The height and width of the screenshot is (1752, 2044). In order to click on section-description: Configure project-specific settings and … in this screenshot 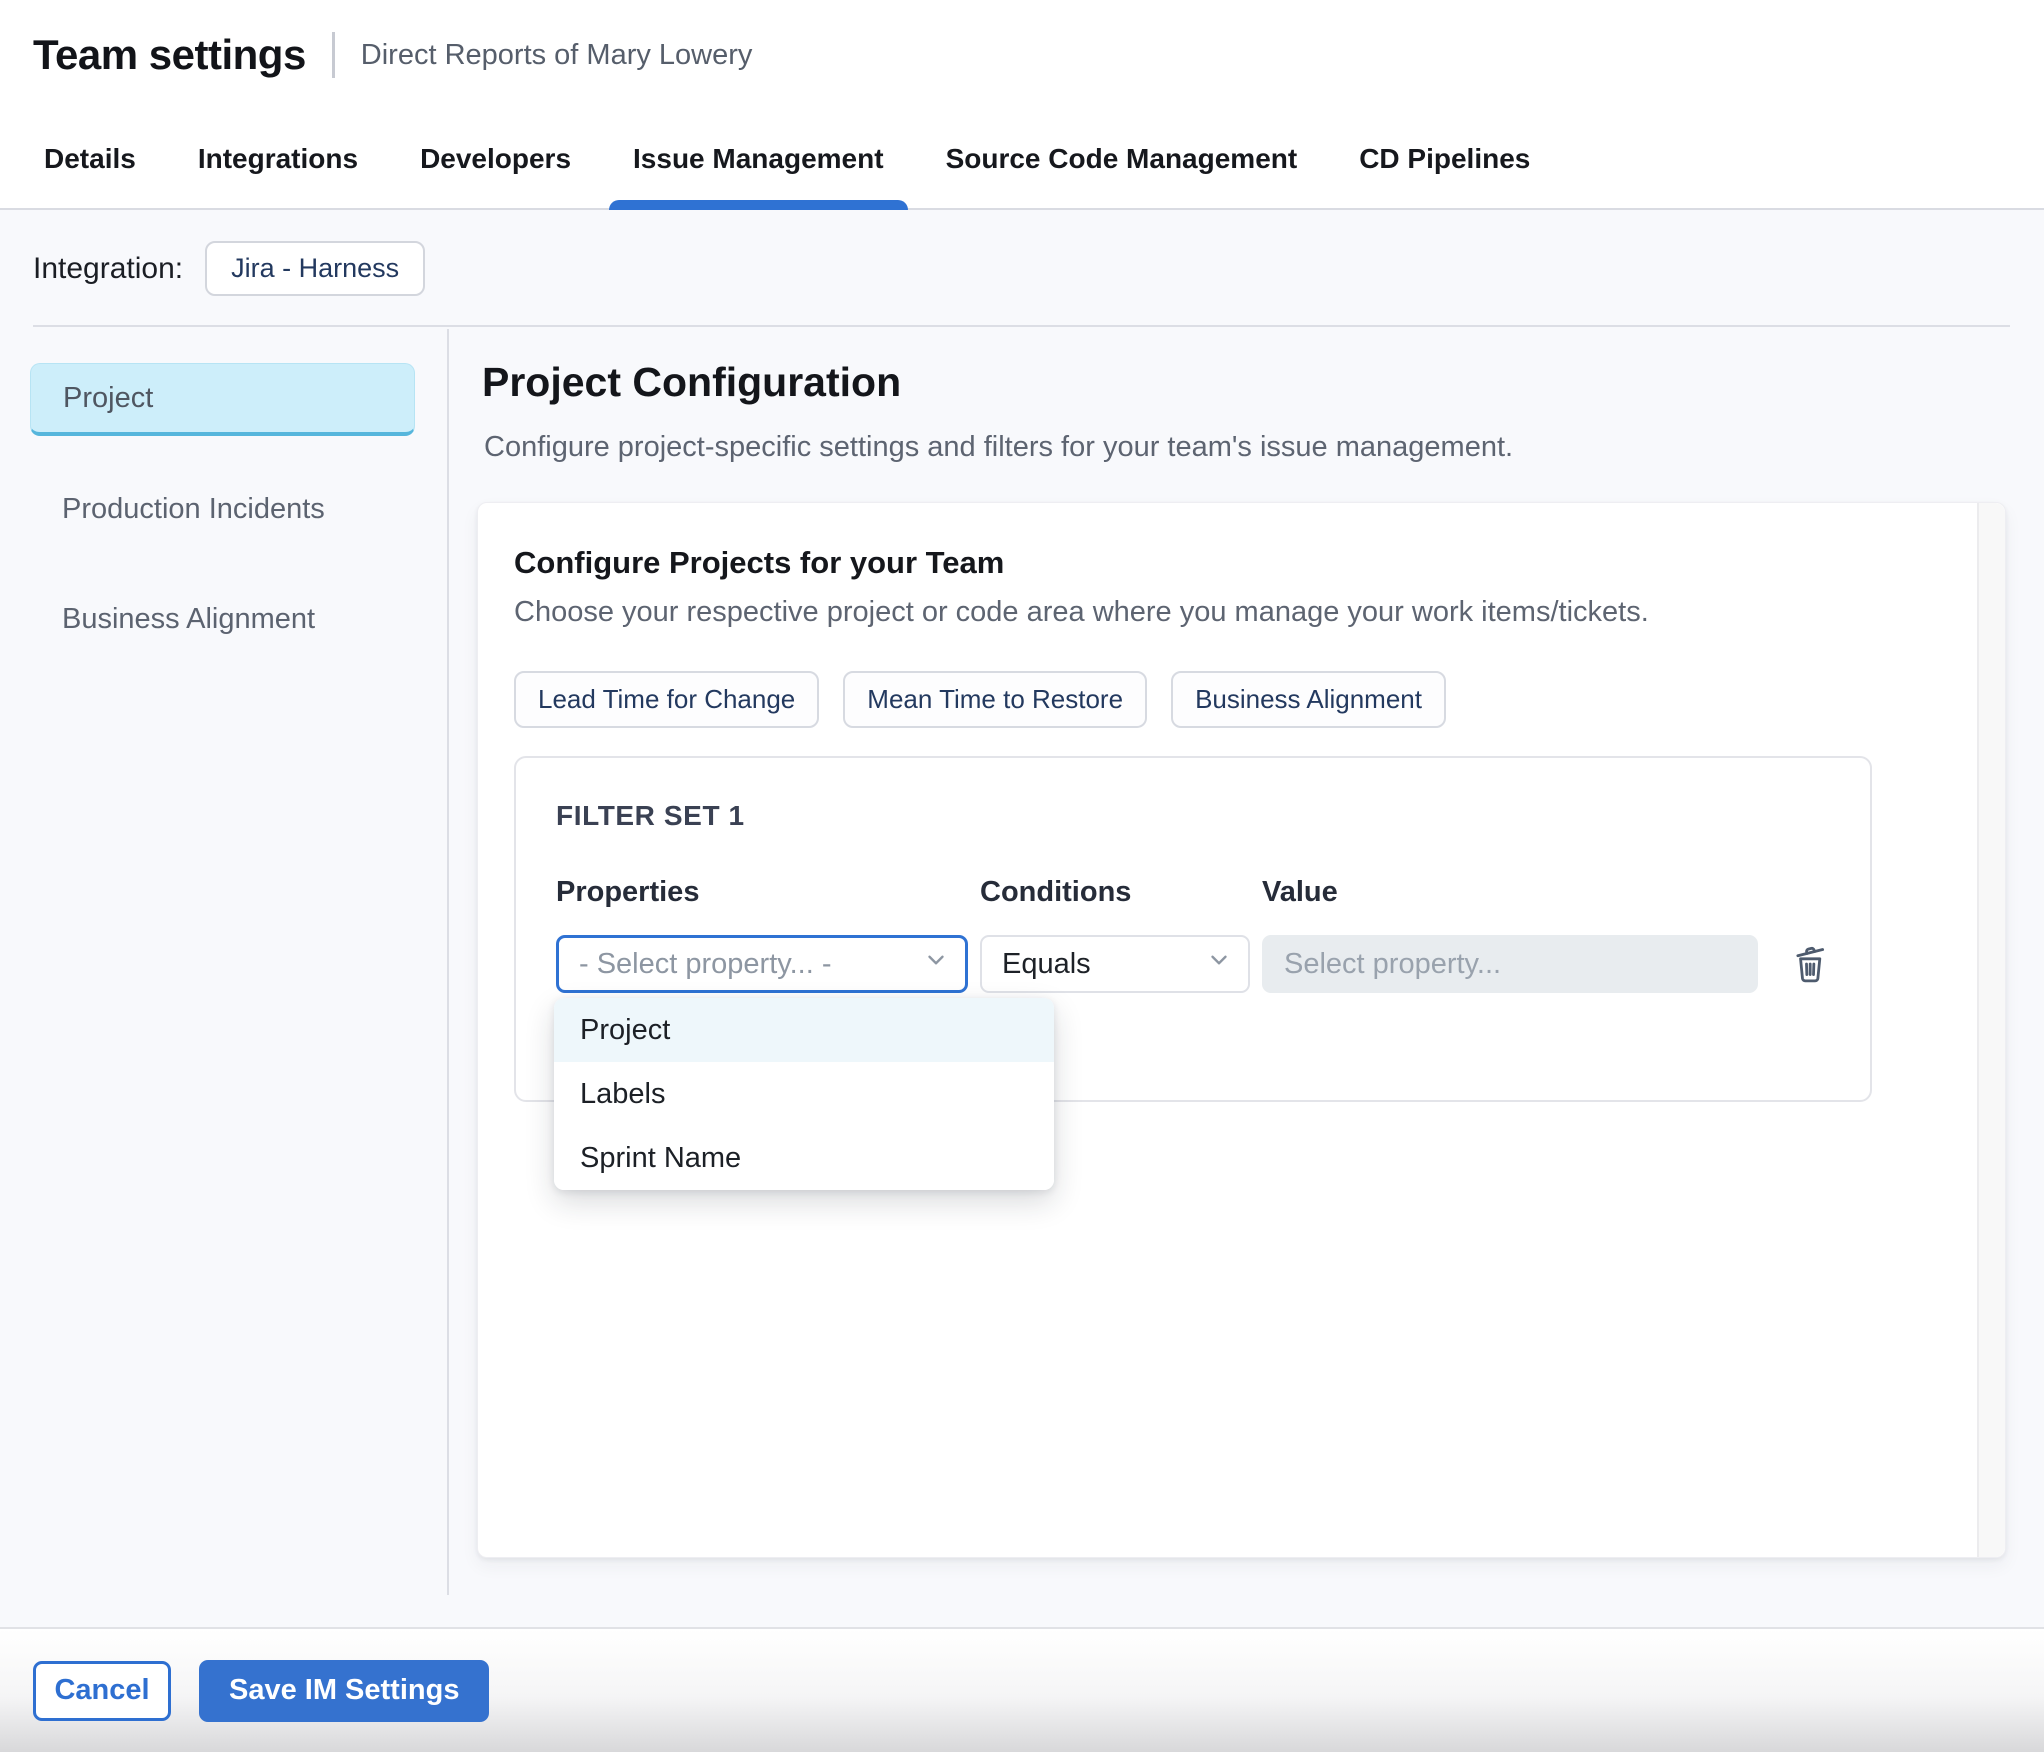, I will do `click(999, 447)`.